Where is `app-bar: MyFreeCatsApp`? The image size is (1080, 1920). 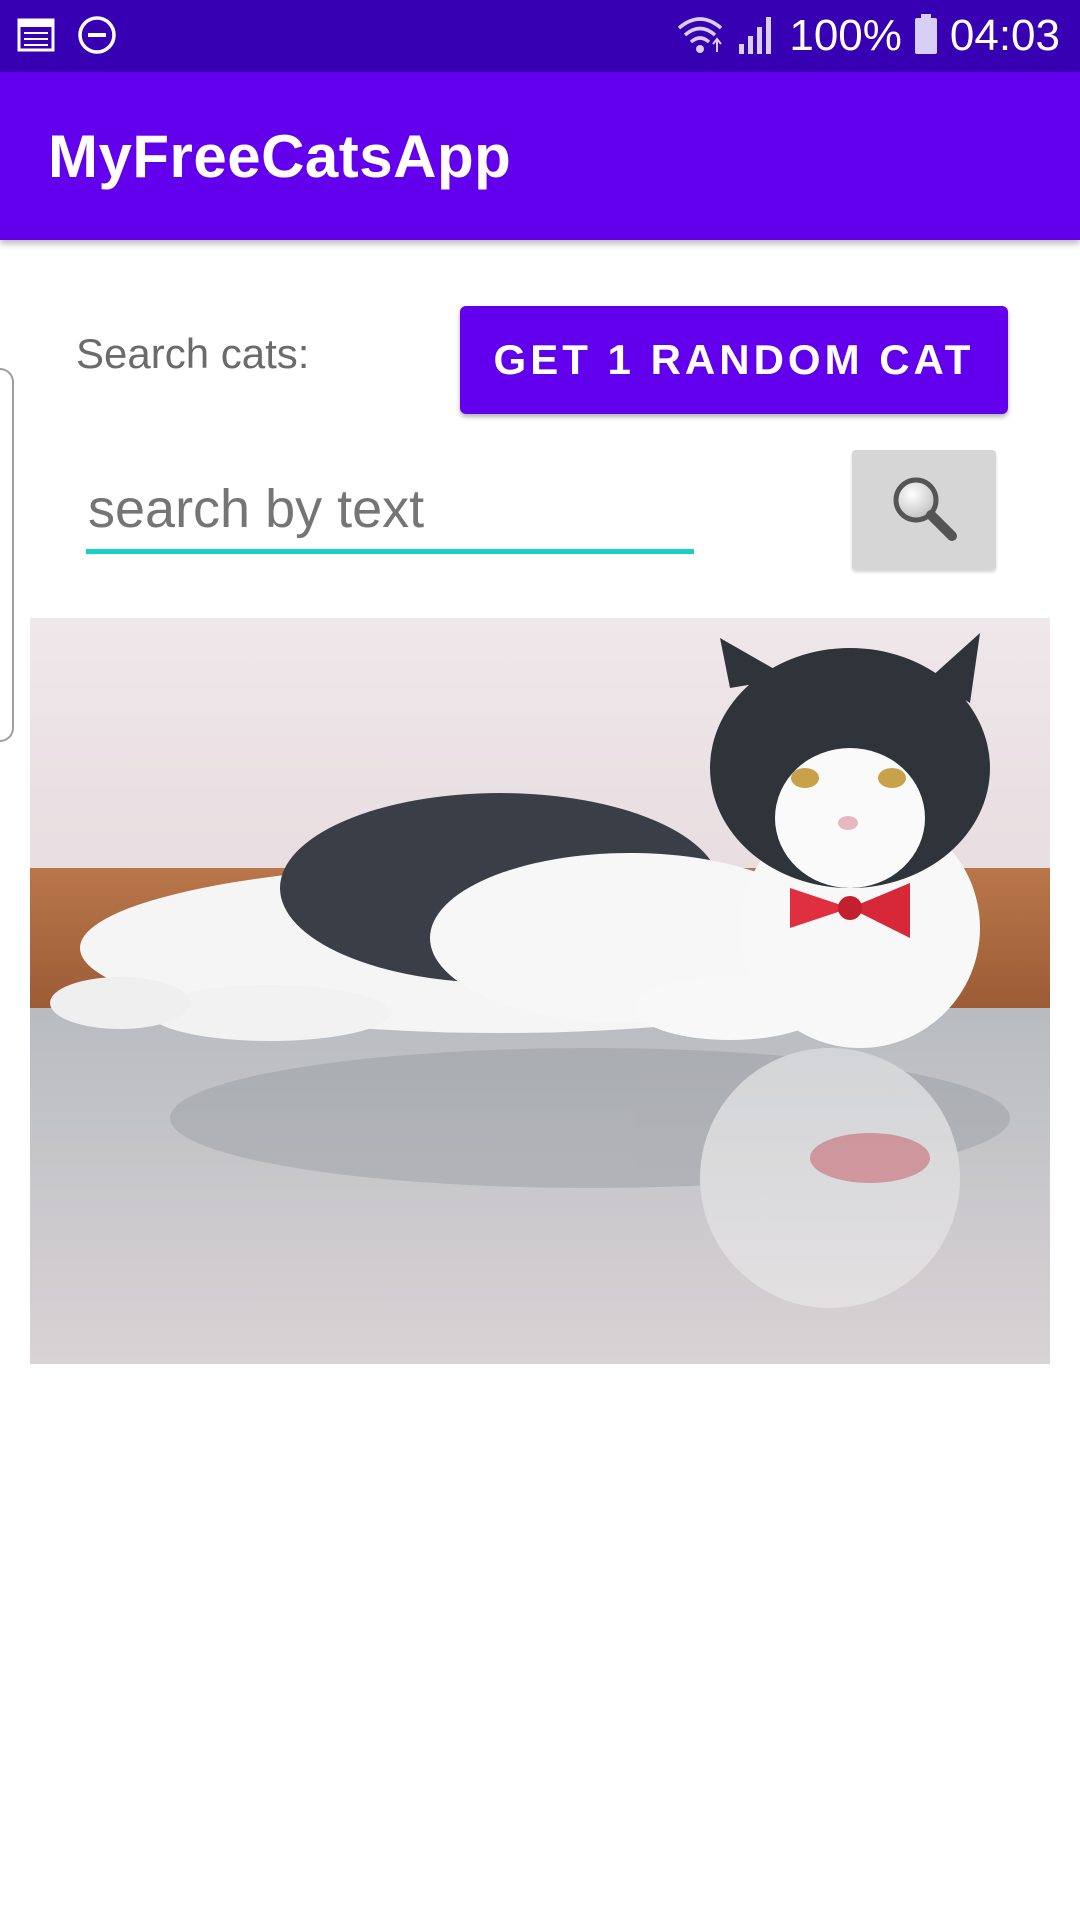 app-bar: MyFreeCatsApp is located at coordinates (540, 156).